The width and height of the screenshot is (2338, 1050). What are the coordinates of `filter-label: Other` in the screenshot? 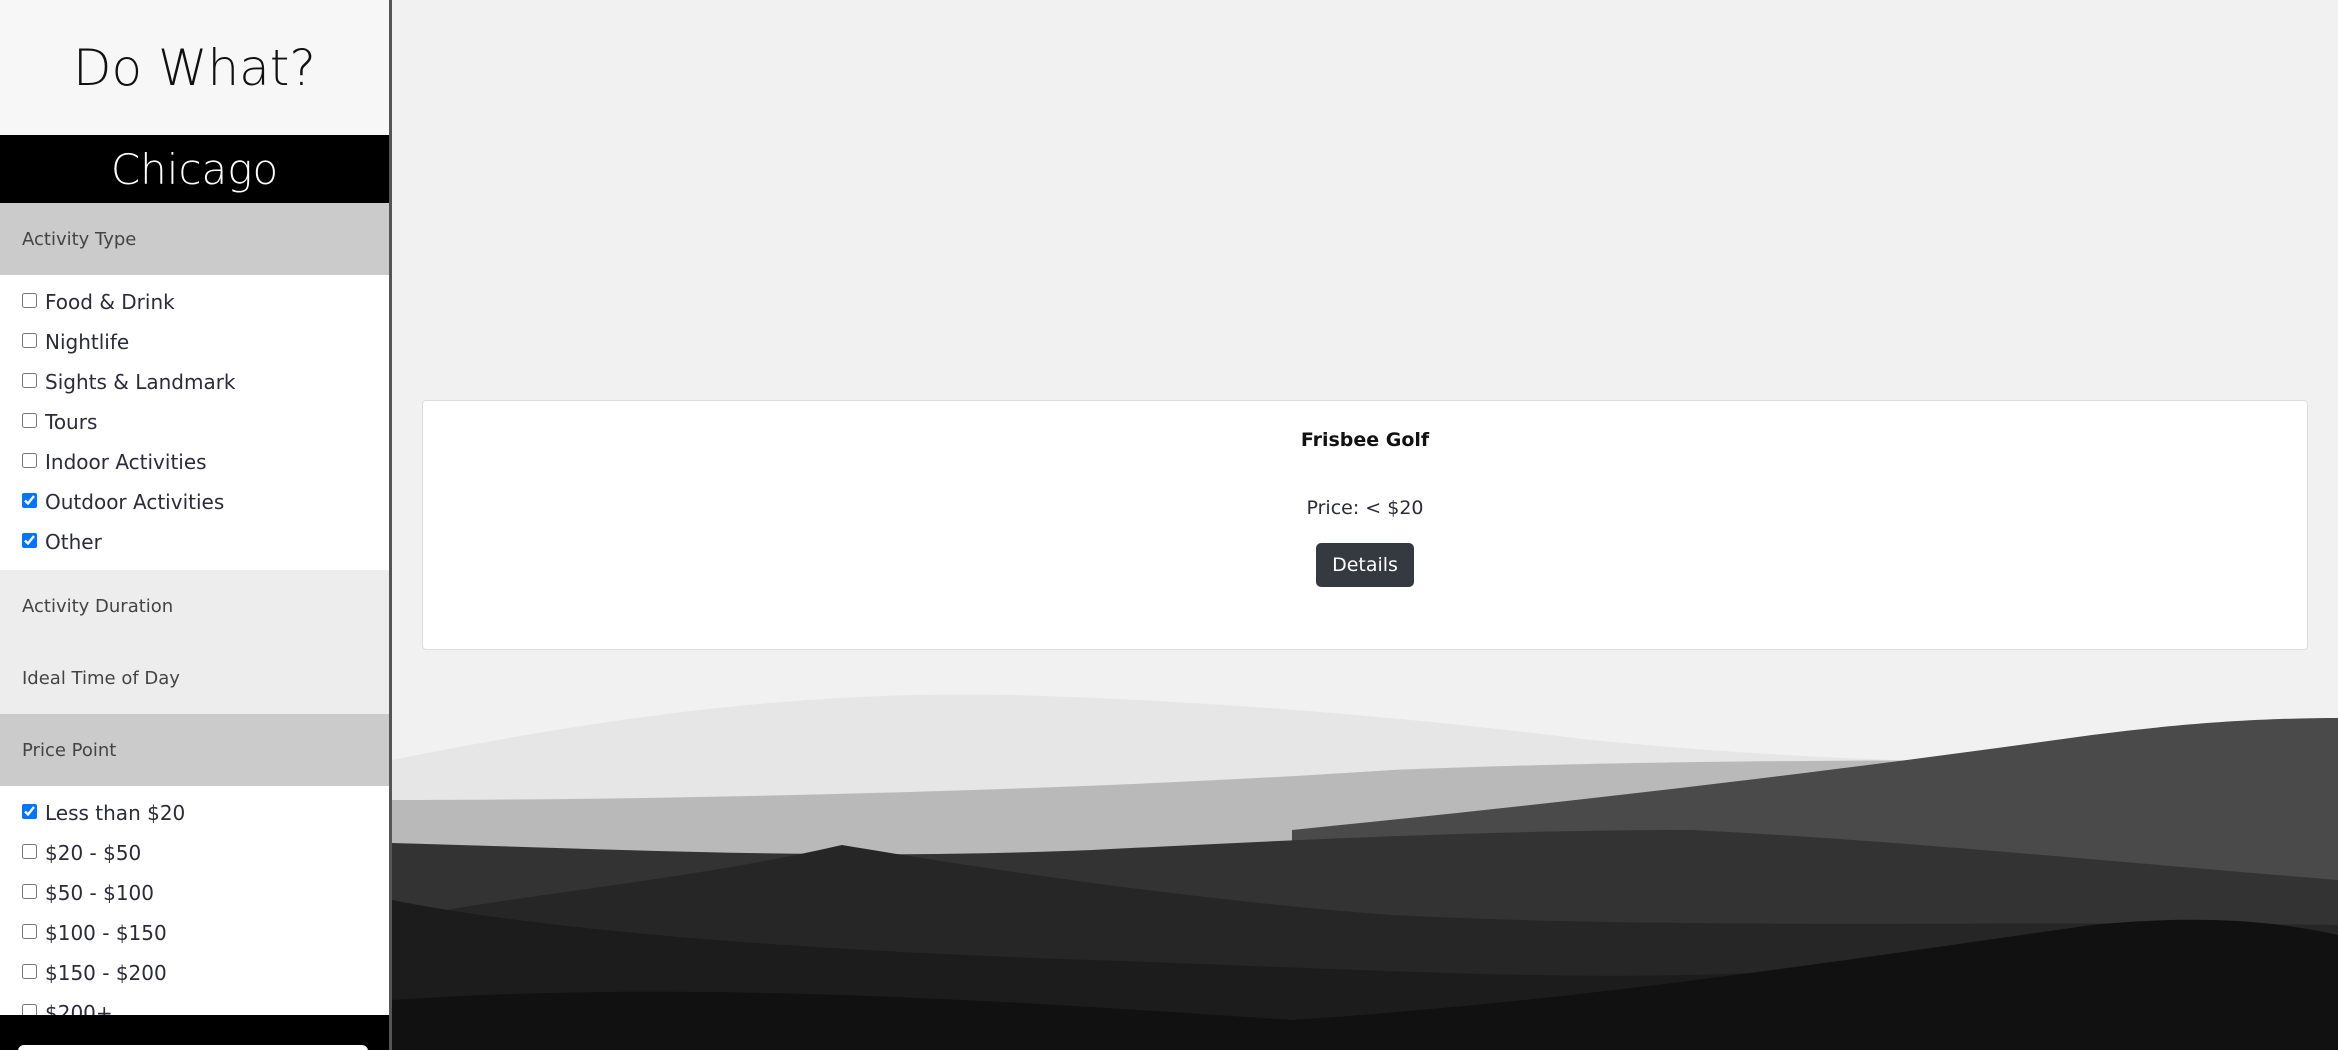 It's located at (73, 542).